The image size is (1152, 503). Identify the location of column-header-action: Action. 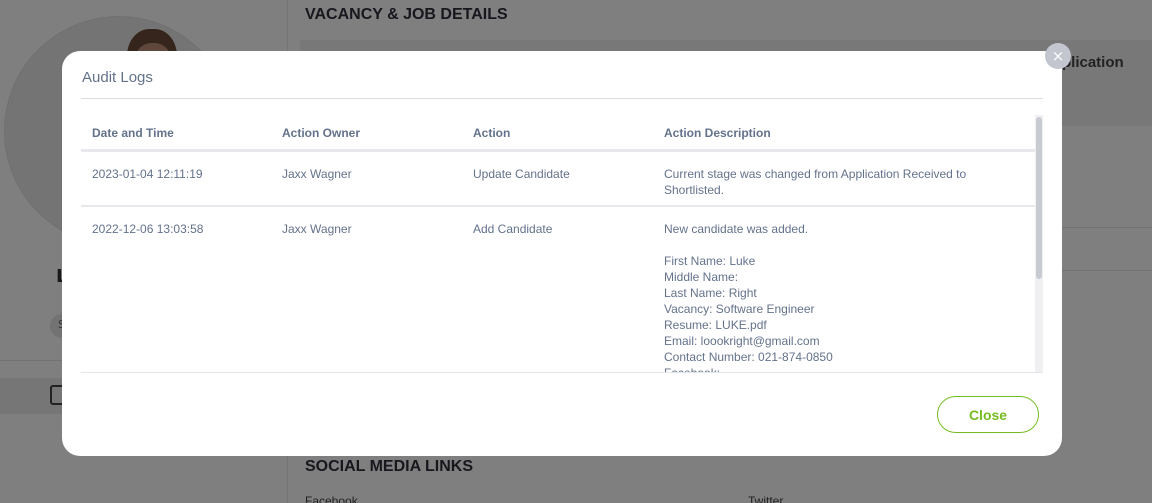
(492, 133).